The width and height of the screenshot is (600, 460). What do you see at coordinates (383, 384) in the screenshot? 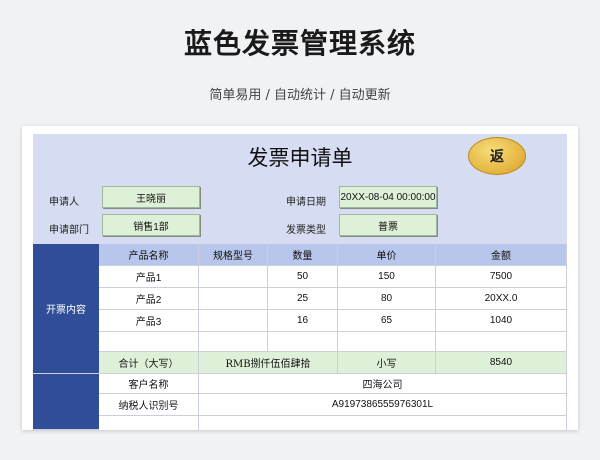
I see `client-name-value: 四海公司` at bounding box center [383, 384].